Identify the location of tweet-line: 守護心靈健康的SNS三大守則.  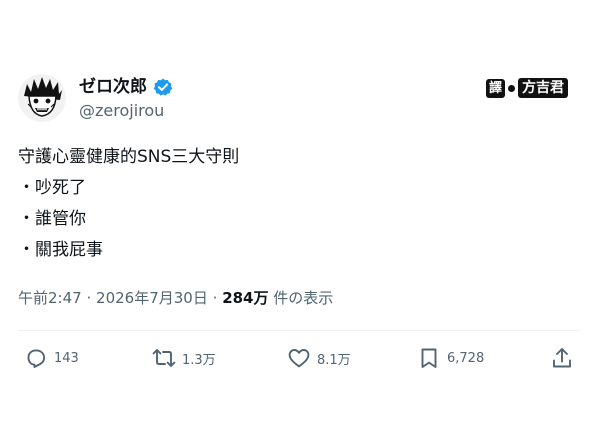
(129, 157).